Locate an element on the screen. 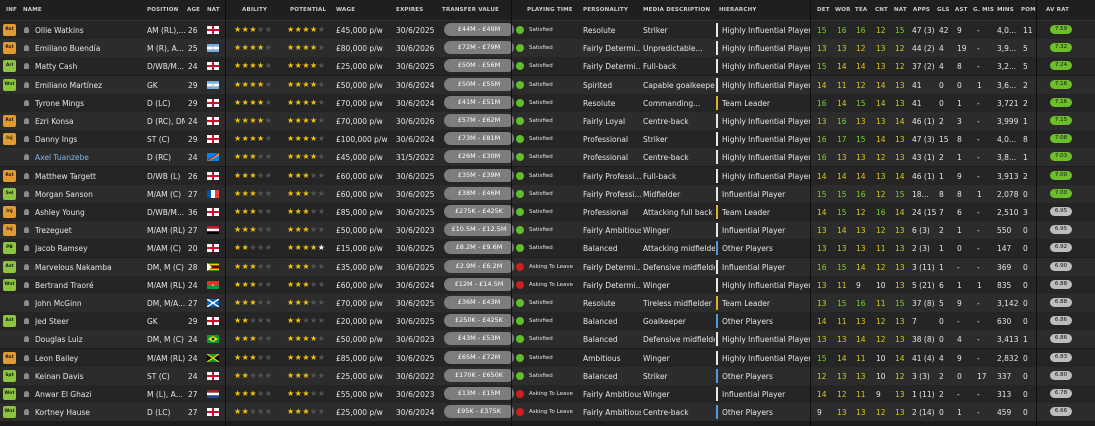  player-name: Kortney Hause is located at coordinates (89, 412).